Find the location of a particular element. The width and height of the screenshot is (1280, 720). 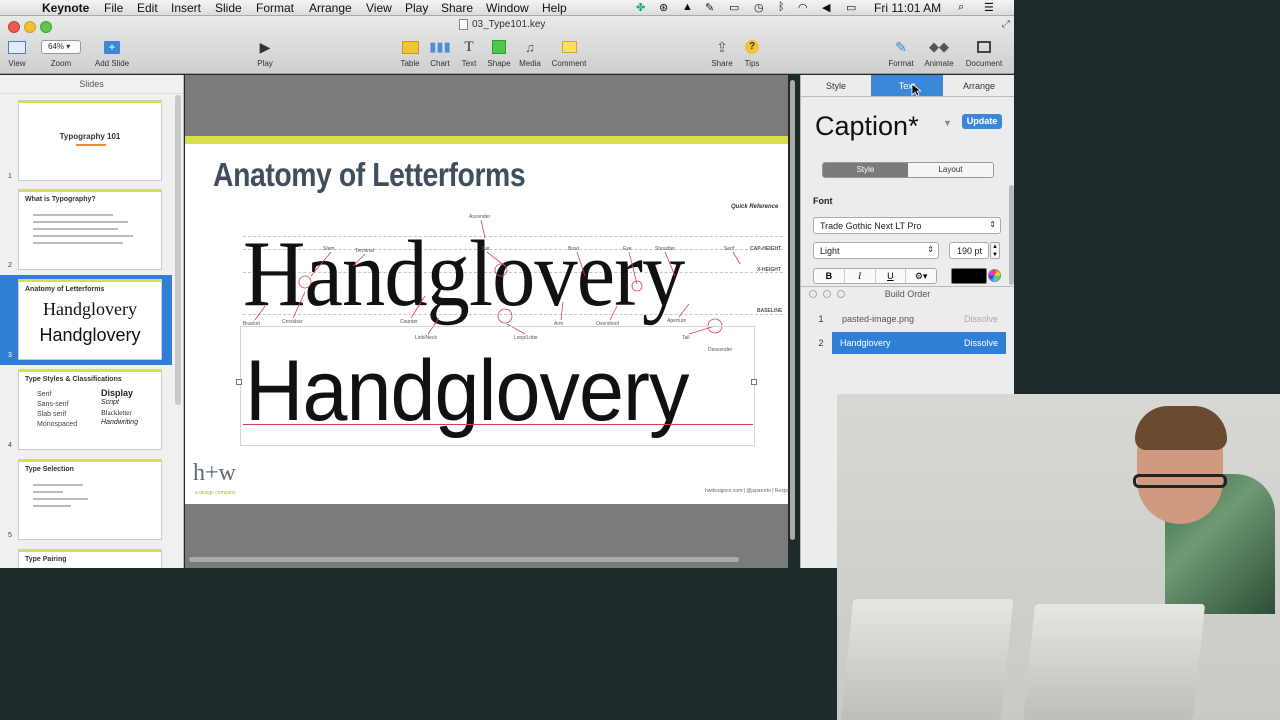

menu-insert: Insert is located at coordinates (186, 8).